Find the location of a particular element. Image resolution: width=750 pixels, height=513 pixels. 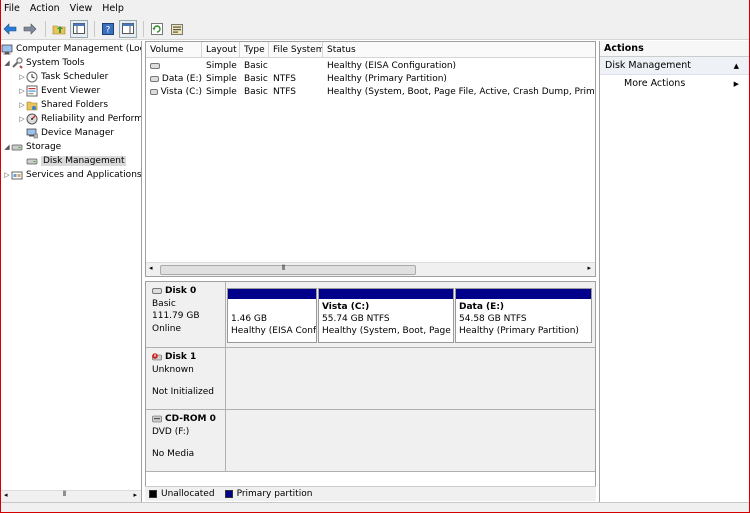

menu-file: File is located at coordinates (14, 9).